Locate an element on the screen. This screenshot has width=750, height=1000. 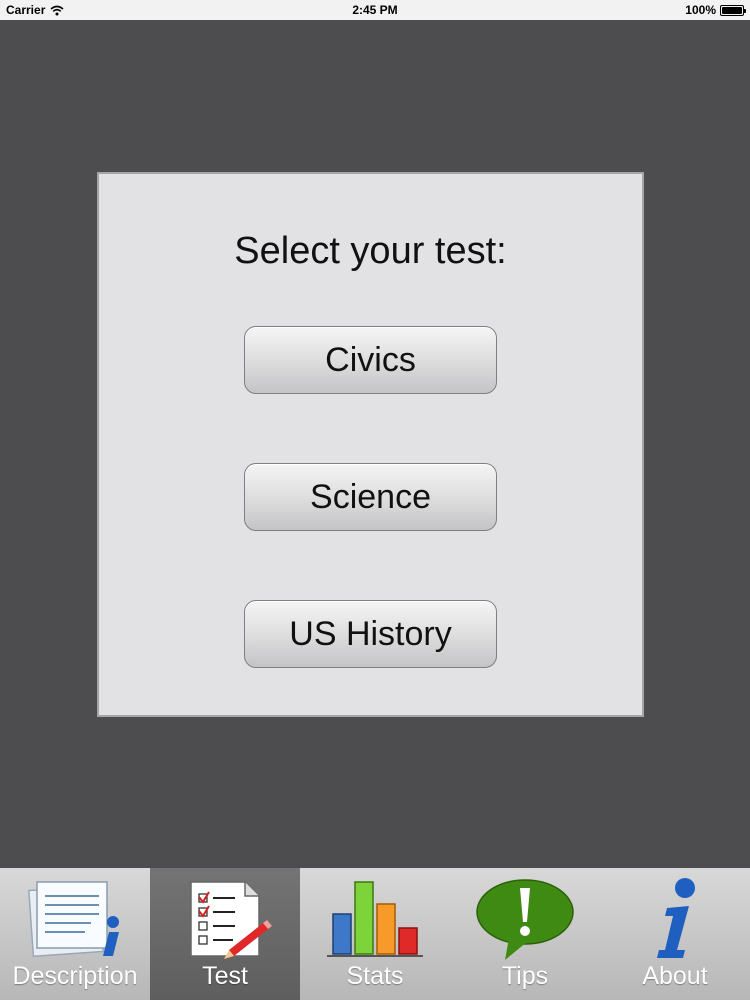
science-button: Science is located at coordinates (370, 497).